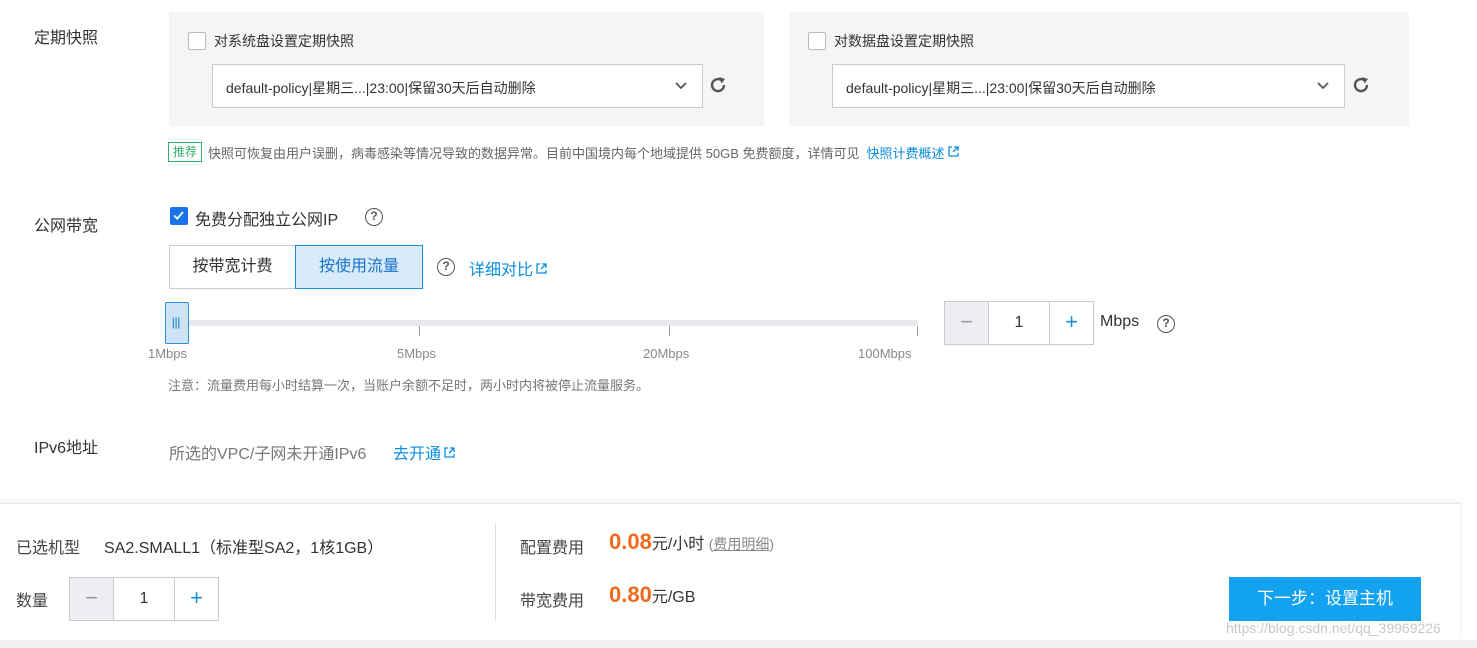 This screenshot has height=648, width=1477. What do you see at coordinates (66, 226) in the screenshot?
I see `bandwidth-label: 公网带宽` at bounding box center [66, 226].